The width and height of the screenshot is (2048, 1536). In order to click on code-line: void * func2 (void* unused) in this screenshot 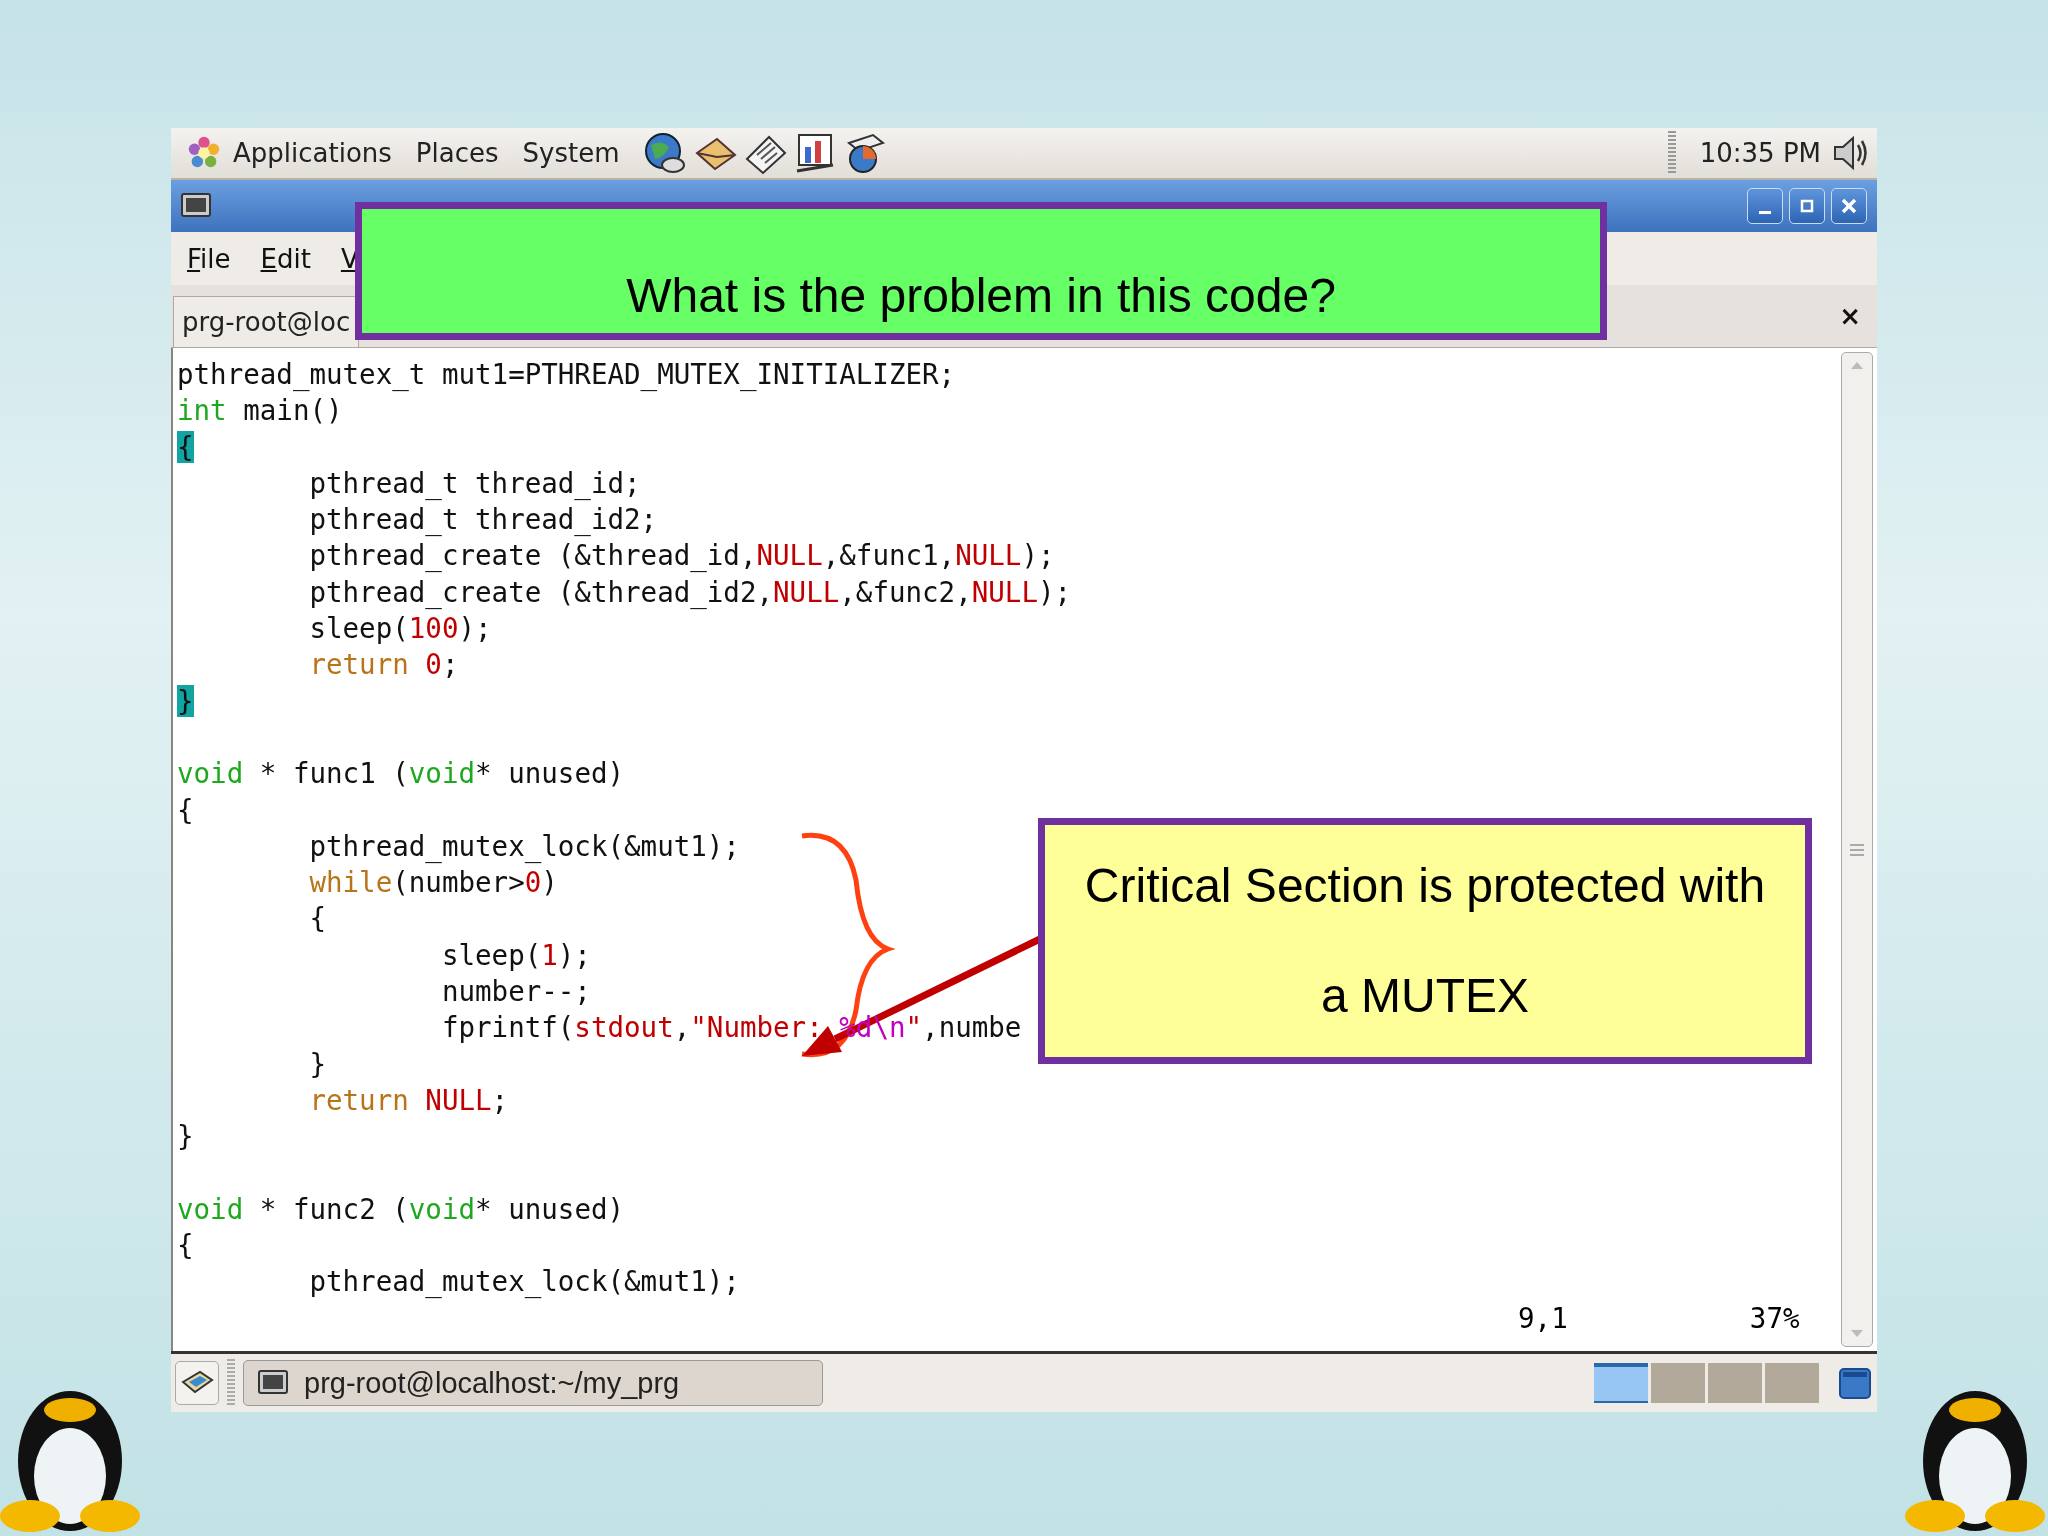, I will do `click(401, 1209)`.